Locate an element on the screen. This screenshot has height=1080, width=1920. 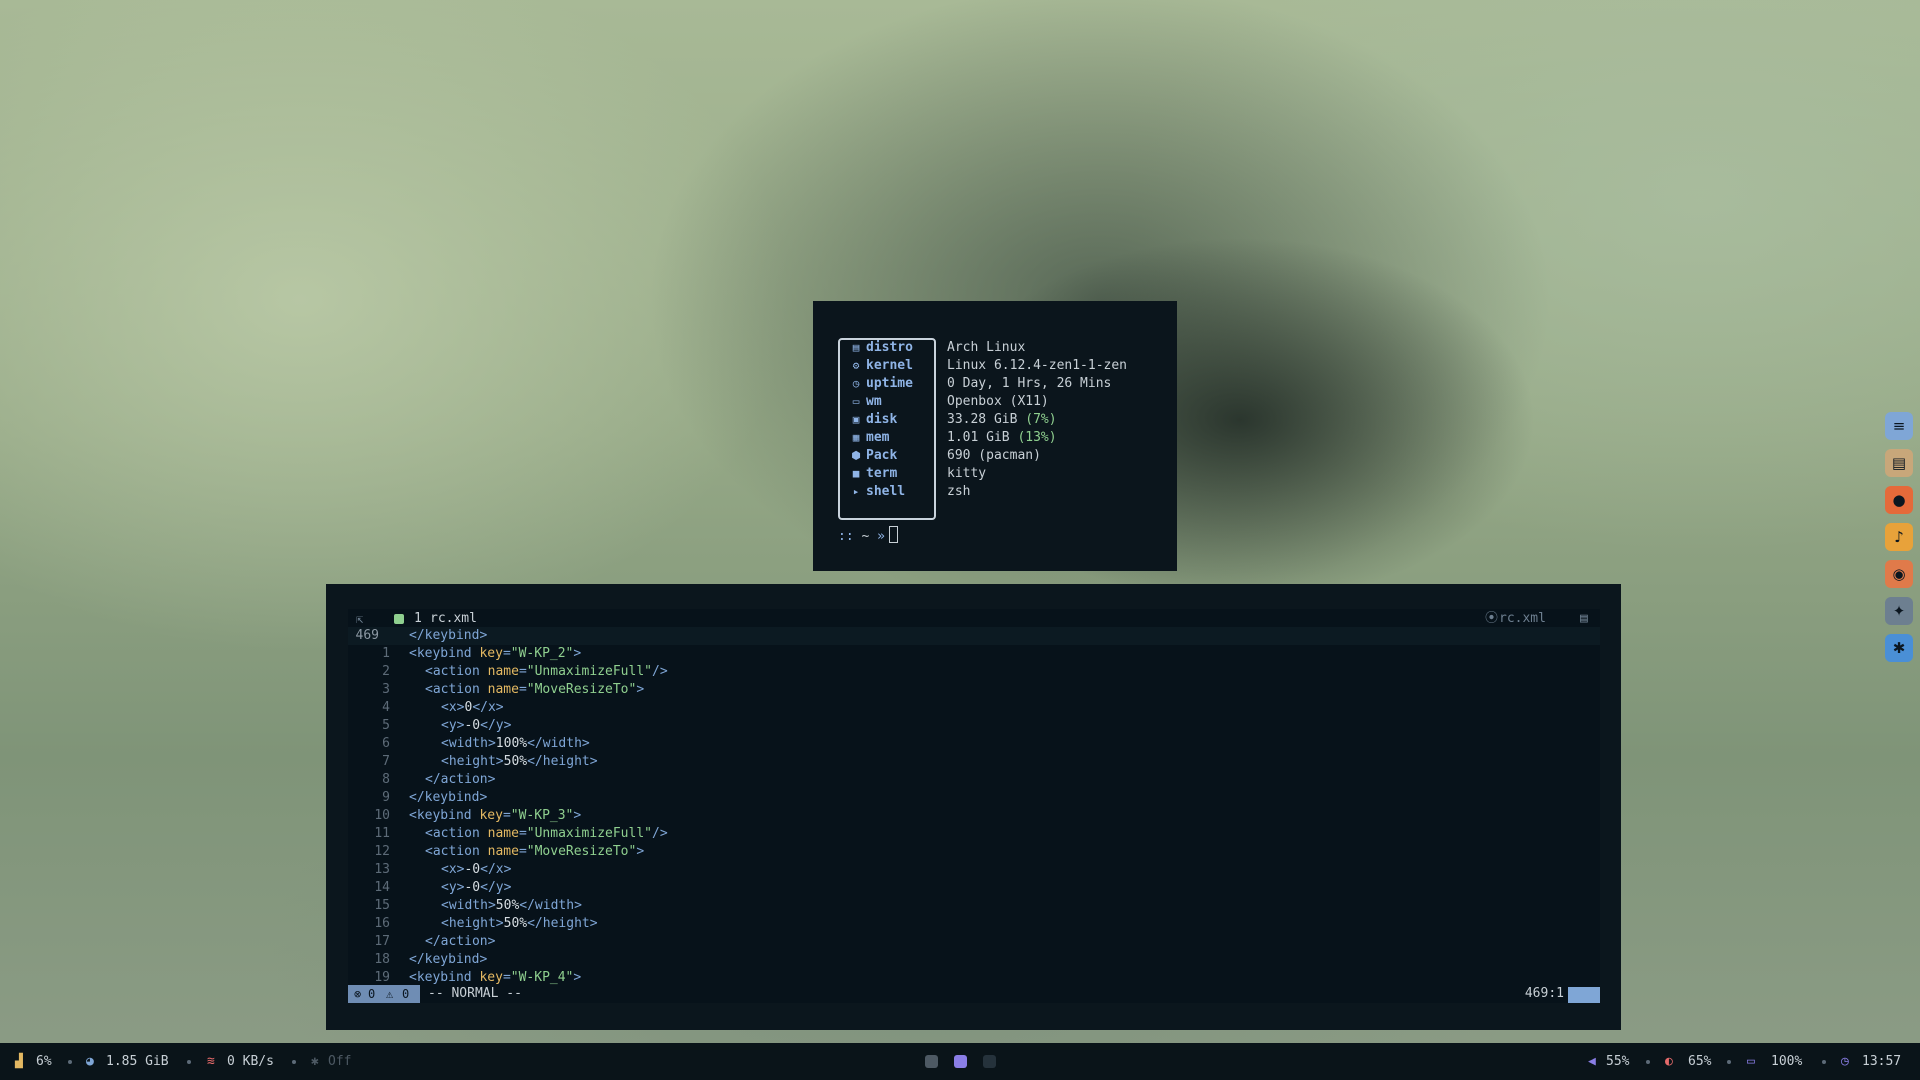
code-line: 14 <y>-0</y> is located at coordinates (974, 888).